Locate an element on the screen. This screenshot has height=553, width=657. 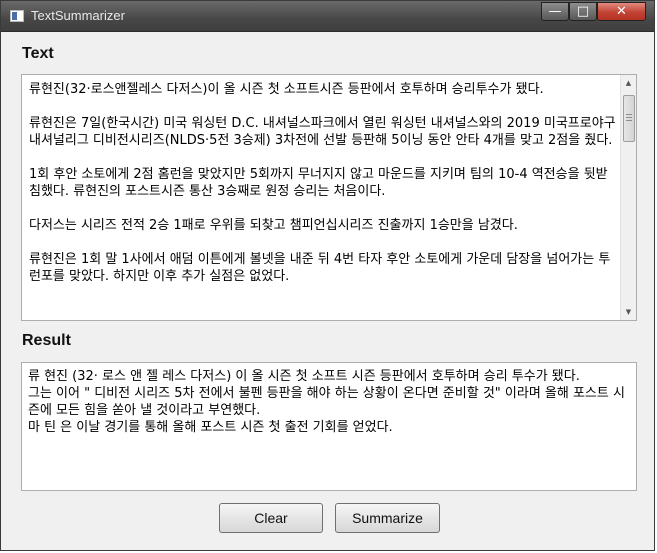
app-icon is located at coordinates (17, 16).